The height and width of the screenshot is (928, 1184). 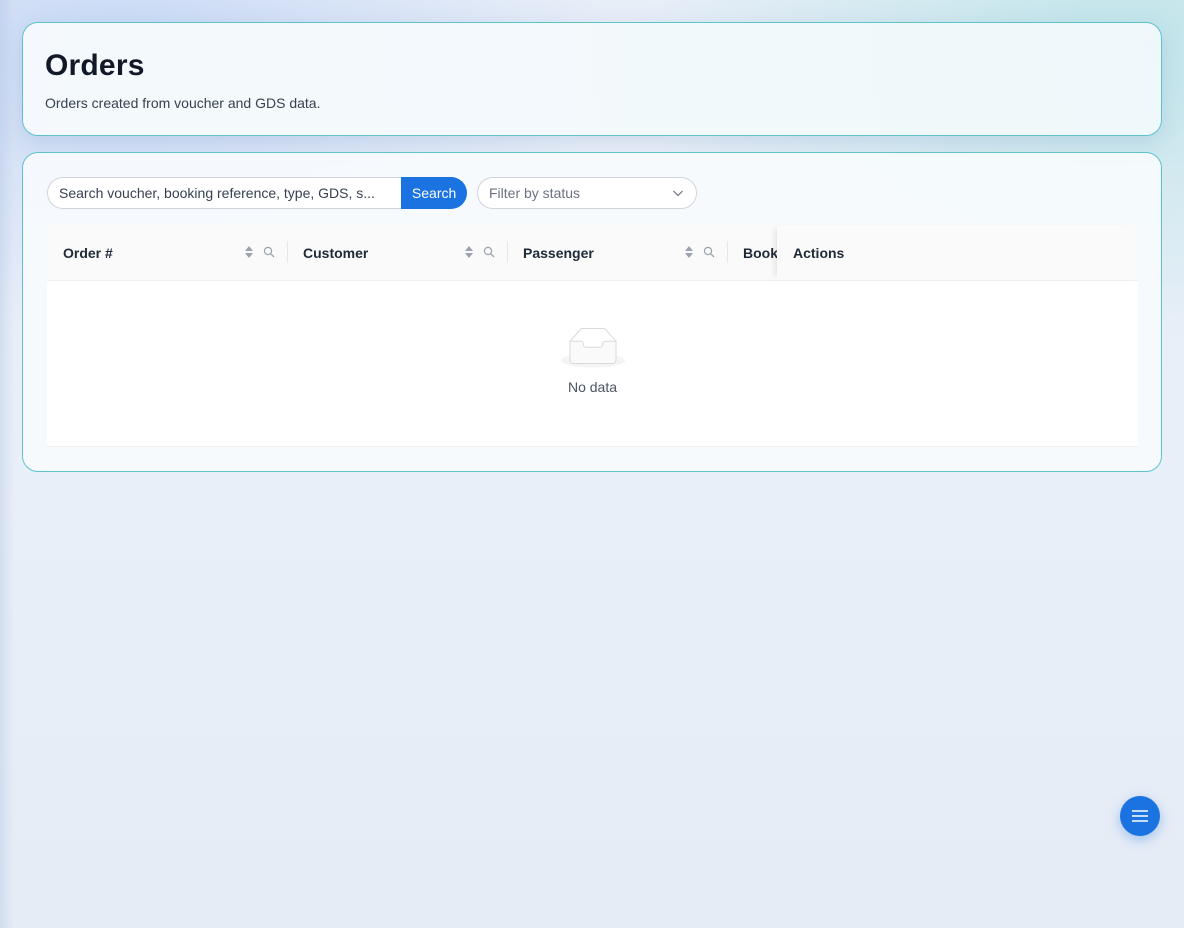 I want to click on column-label: Order #, so click(x=88, y=252).